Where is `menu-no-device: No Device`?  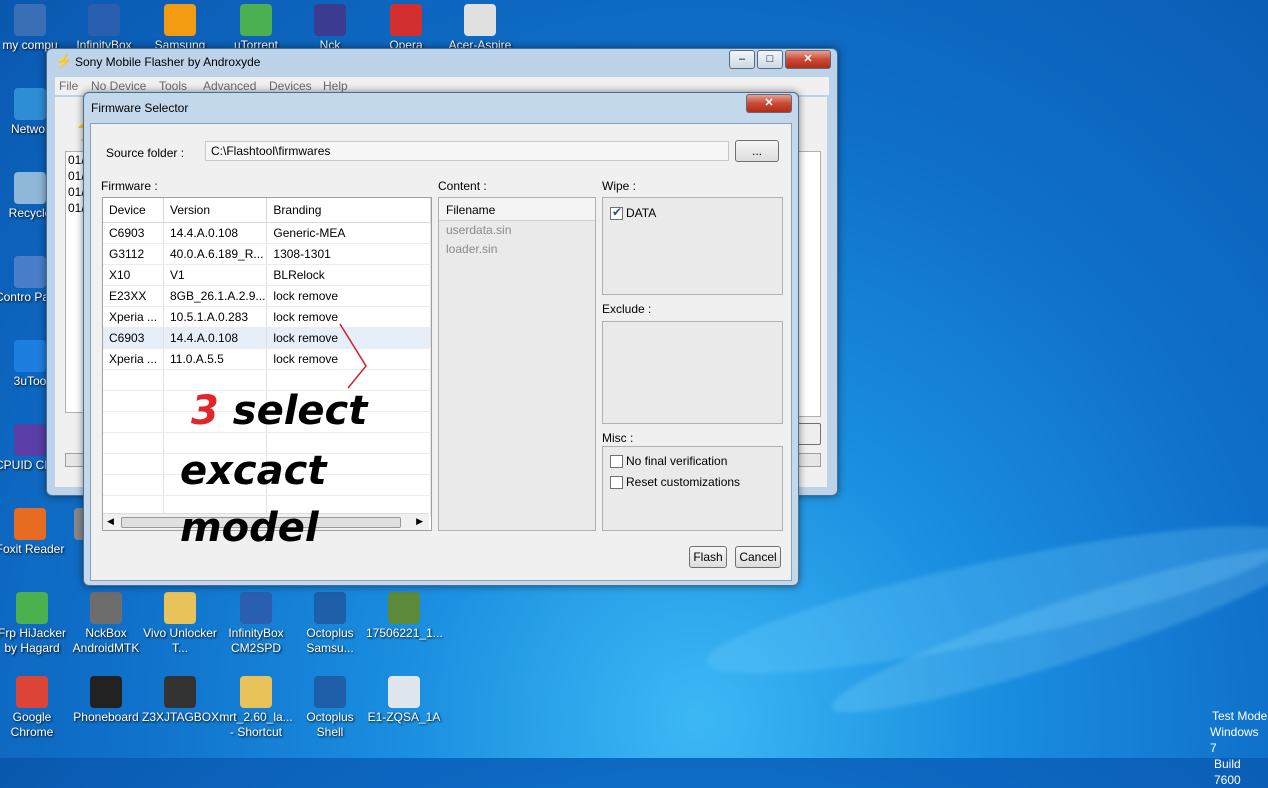
menu-no-device: No Device is located at coordinates (118, 86).